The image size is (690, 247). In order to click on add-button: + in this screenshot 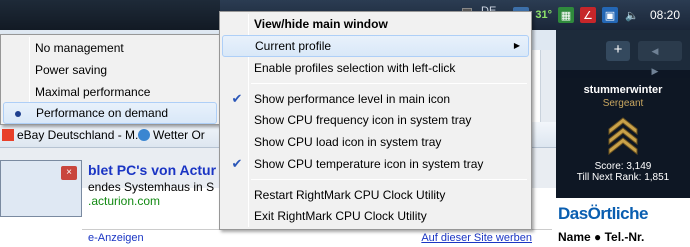, I will do `click(618, 51)`.